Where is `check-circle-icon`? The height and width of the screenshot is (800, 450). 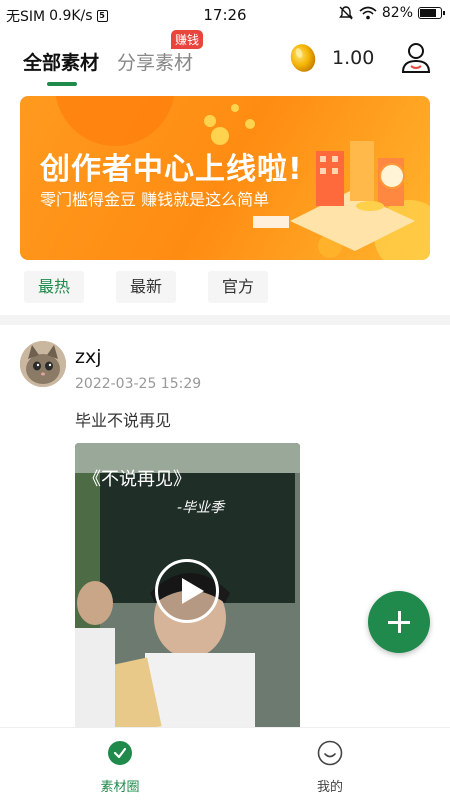
check-circle-icon is located at coordinates (120, 753).